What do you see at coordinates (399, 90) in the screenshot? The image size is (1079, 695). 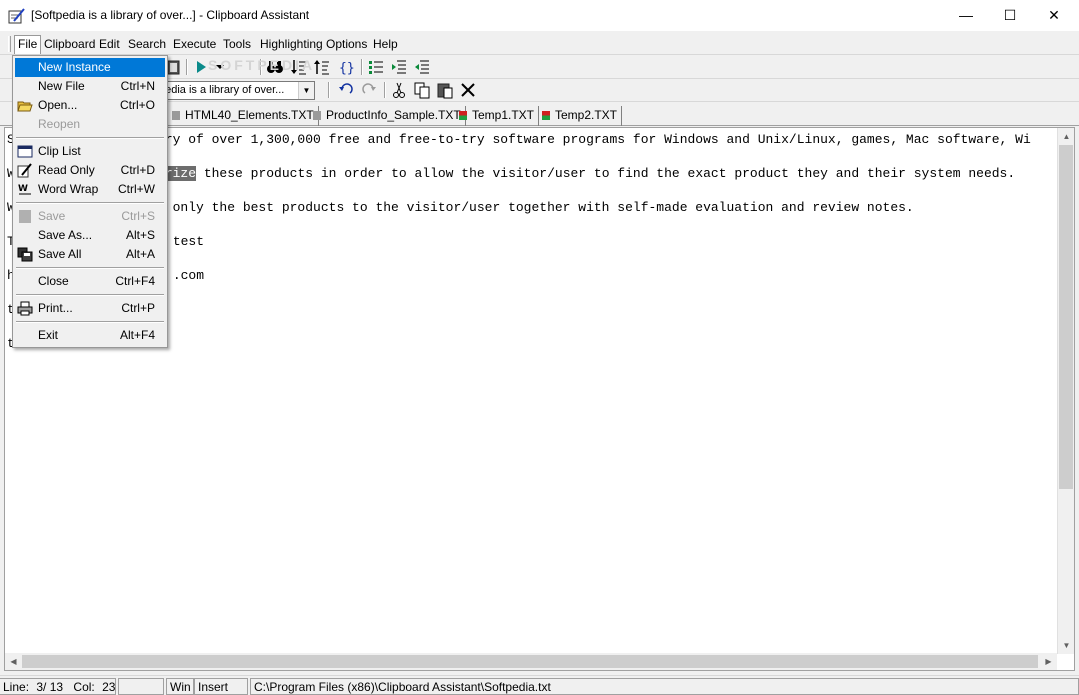 I see `cut-scissors-icon` at bounding box center [399, 90].